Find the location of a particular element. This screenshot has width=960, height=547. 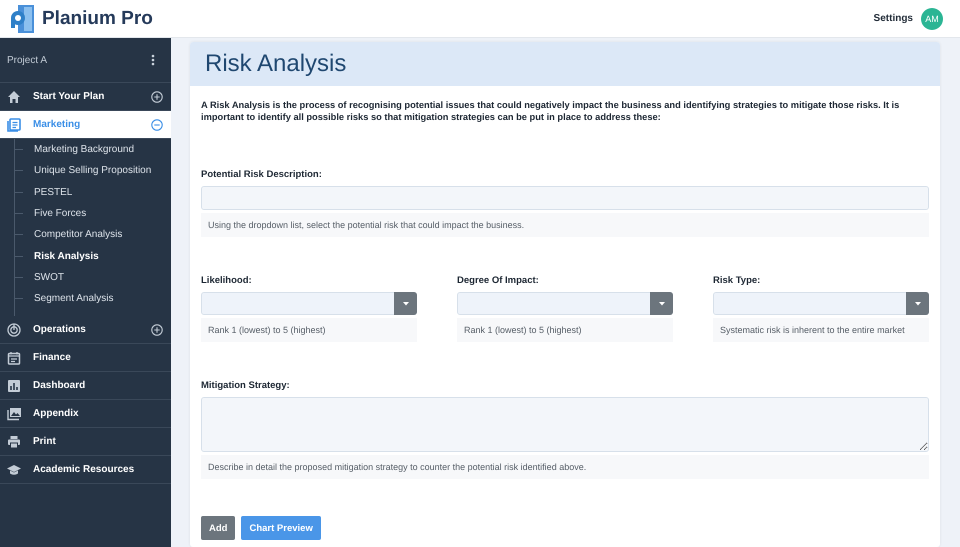

settings-link: Settings is located at coordinates (893, 18).